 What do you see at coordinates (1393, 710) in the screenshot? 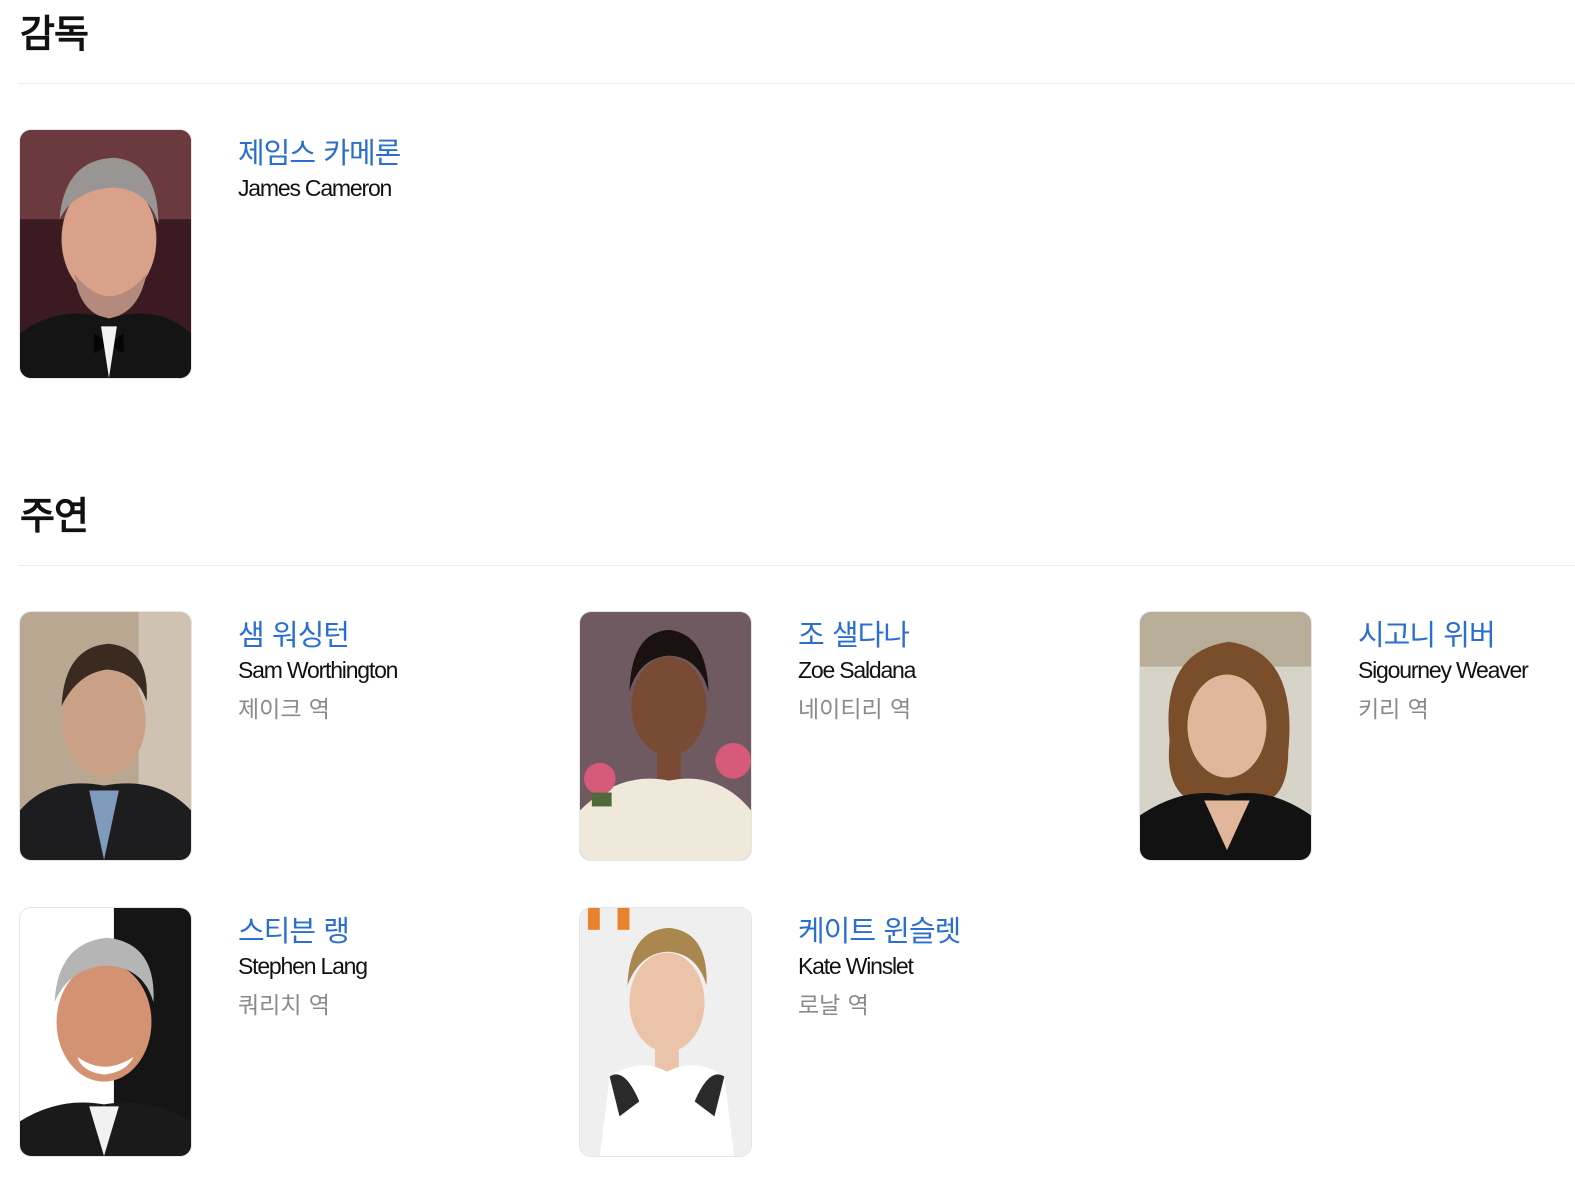
I see `cast-role: 키리 역` at bounding box center [1393, 710].